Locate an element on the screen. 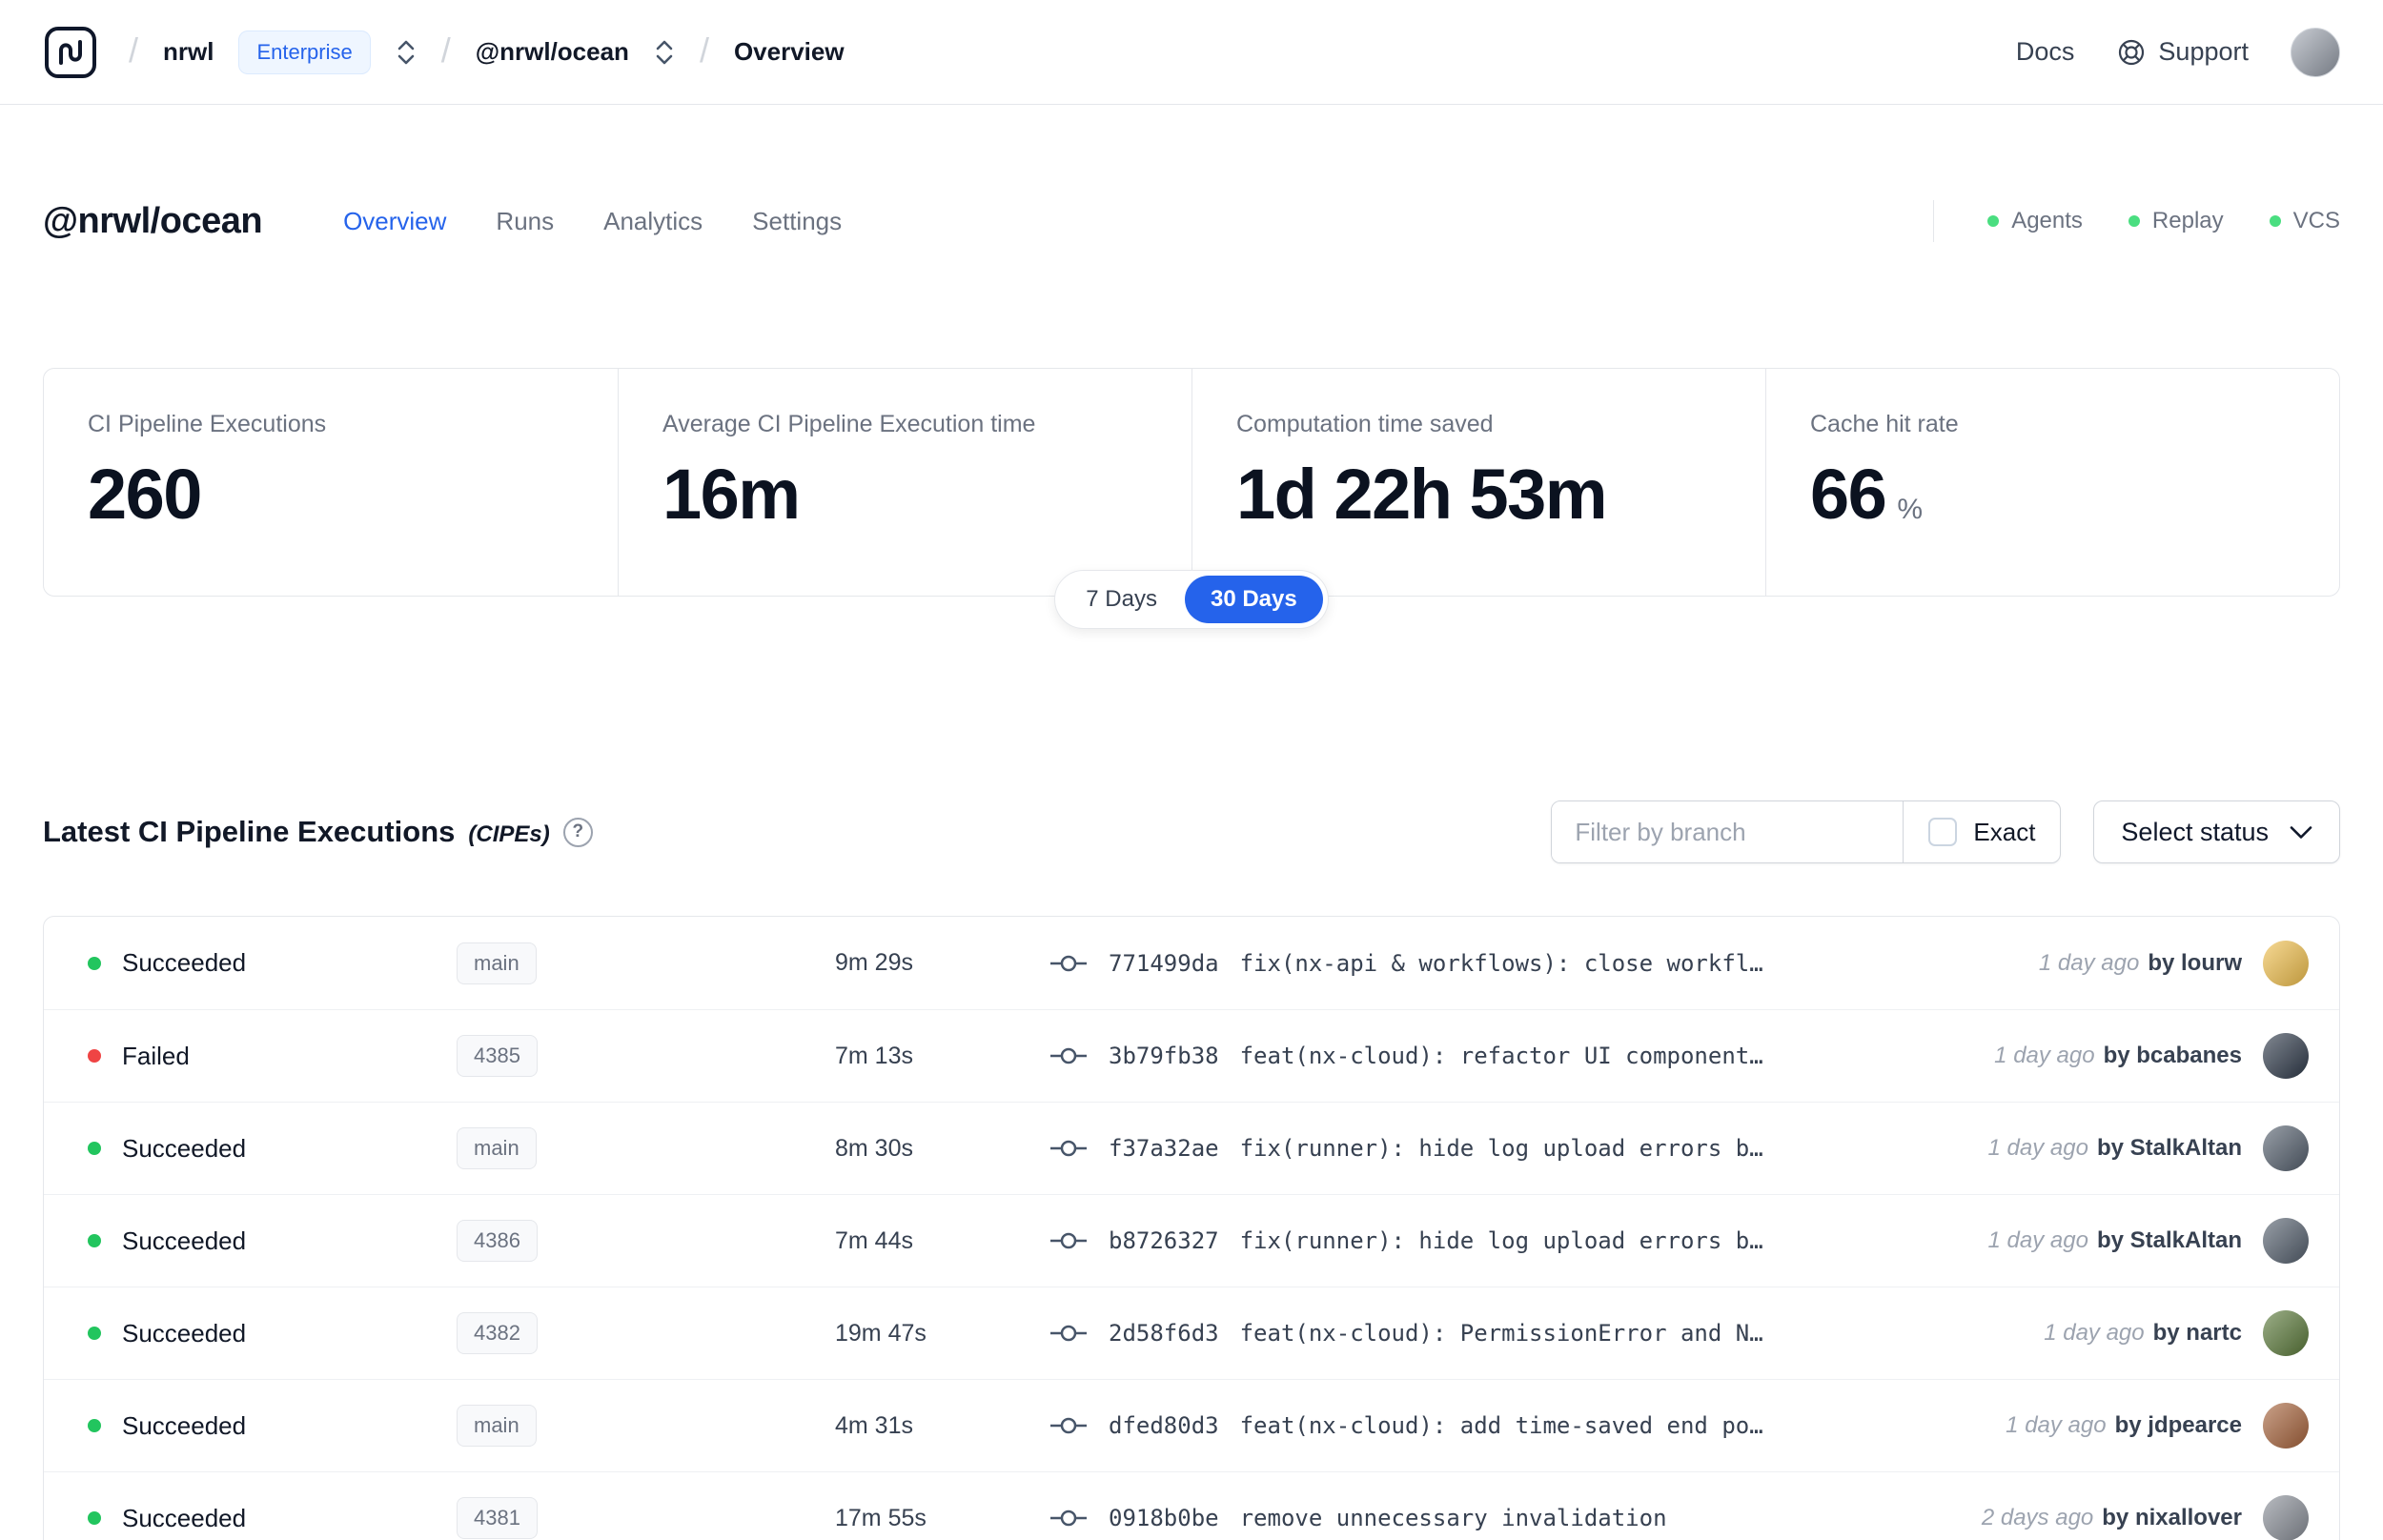 This screenshot has width=2383, height=1540. docs-link: Docs is located at coordinates (2046, 52).